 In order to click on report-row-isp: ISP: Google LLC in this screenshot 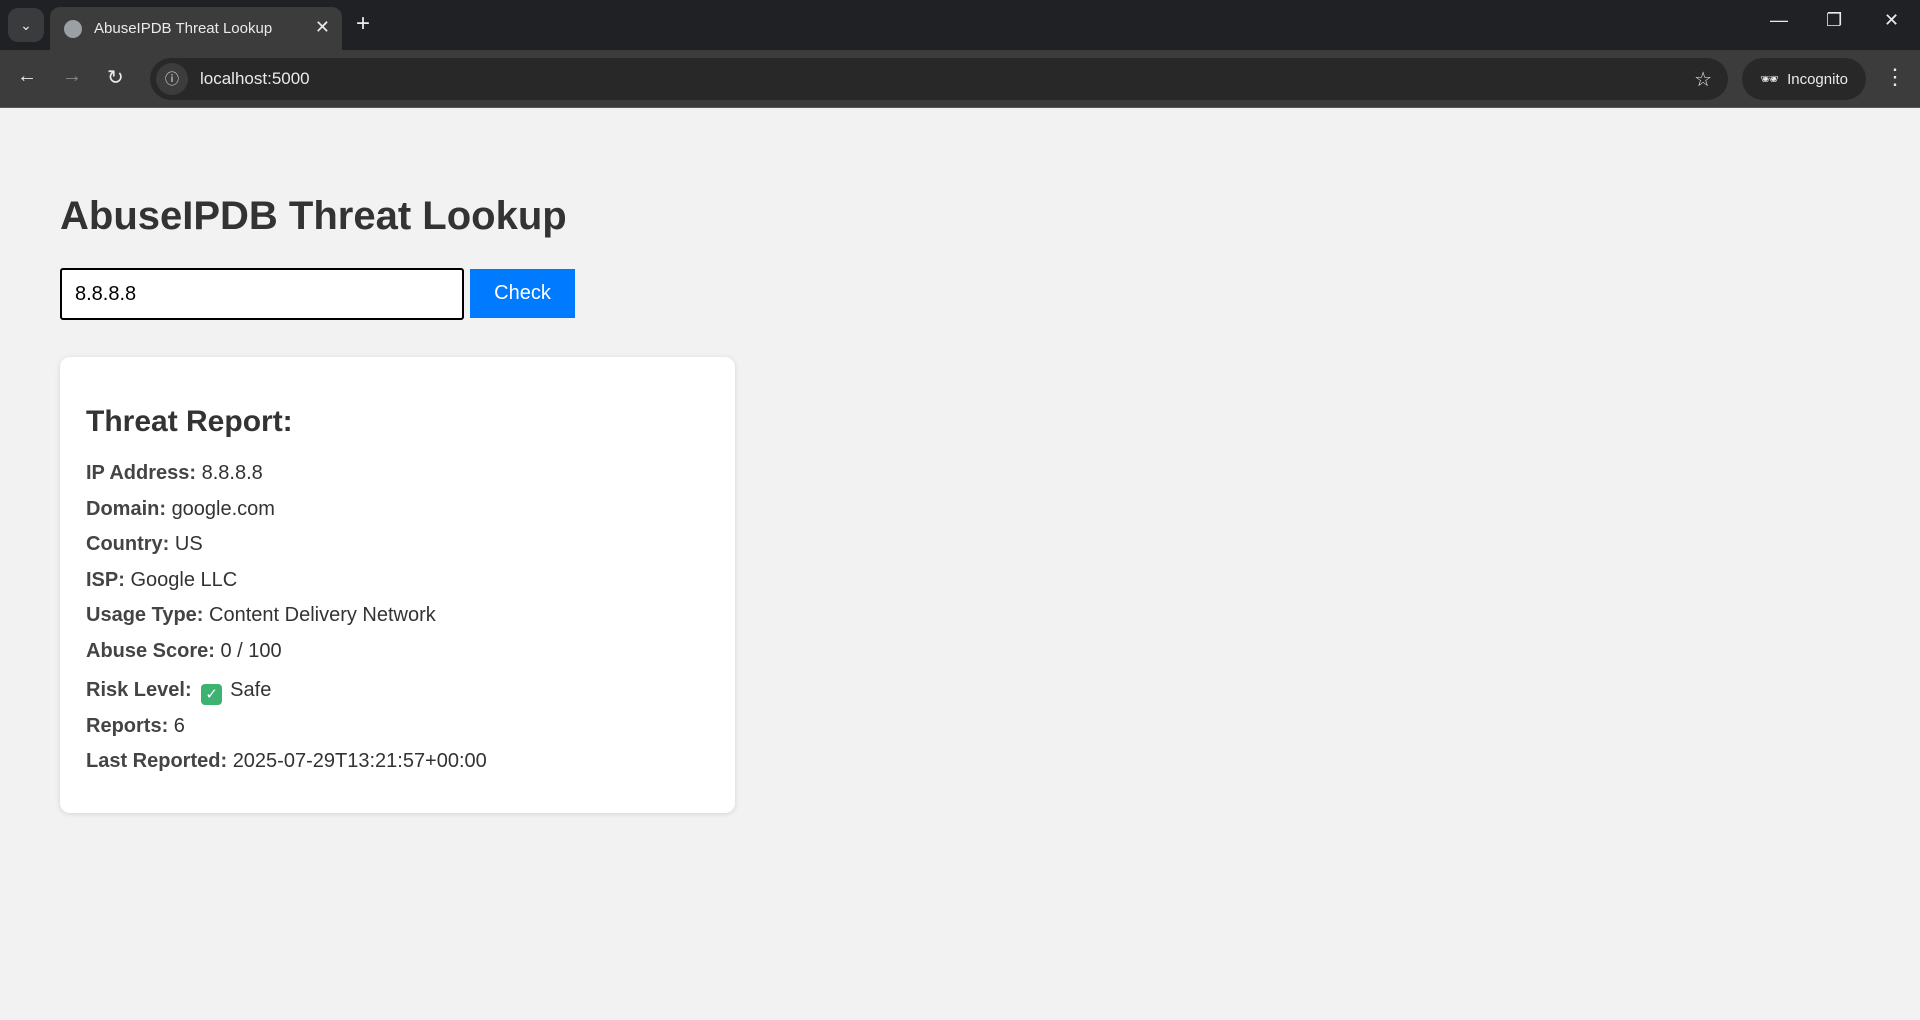, I will do `click(161, 580)`.